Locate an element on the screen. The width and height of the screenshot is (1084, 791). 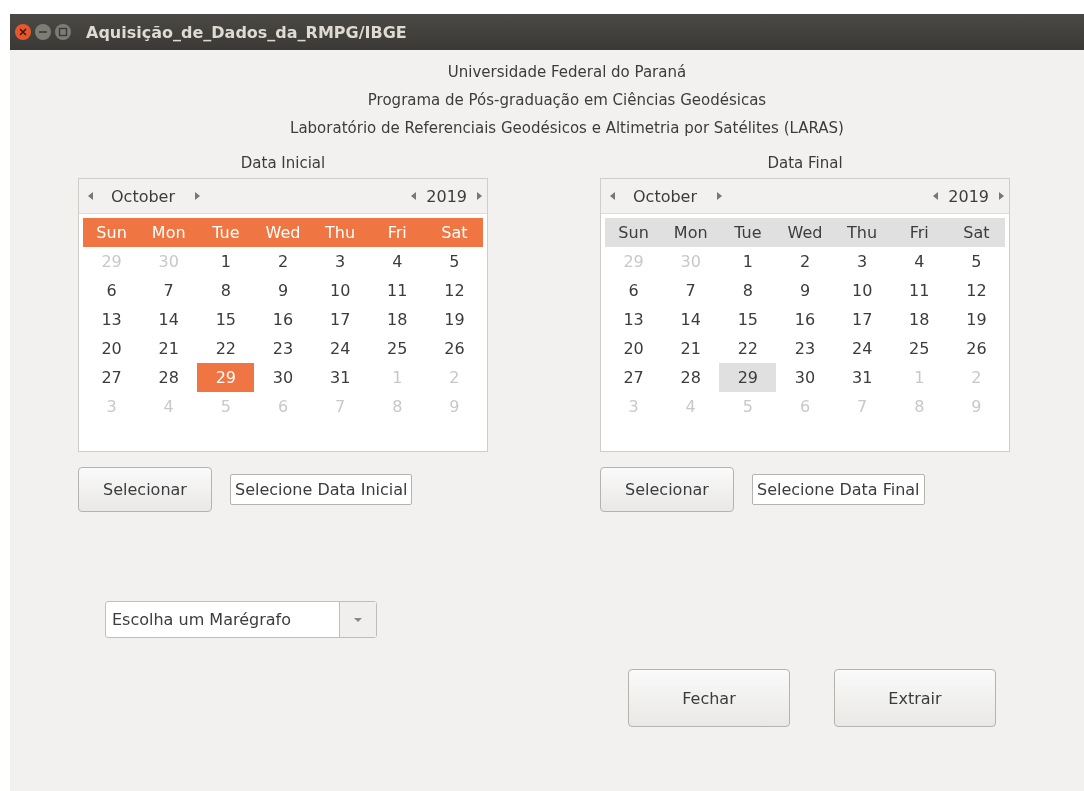
maximize-icon is located at coordinates (63, 32).